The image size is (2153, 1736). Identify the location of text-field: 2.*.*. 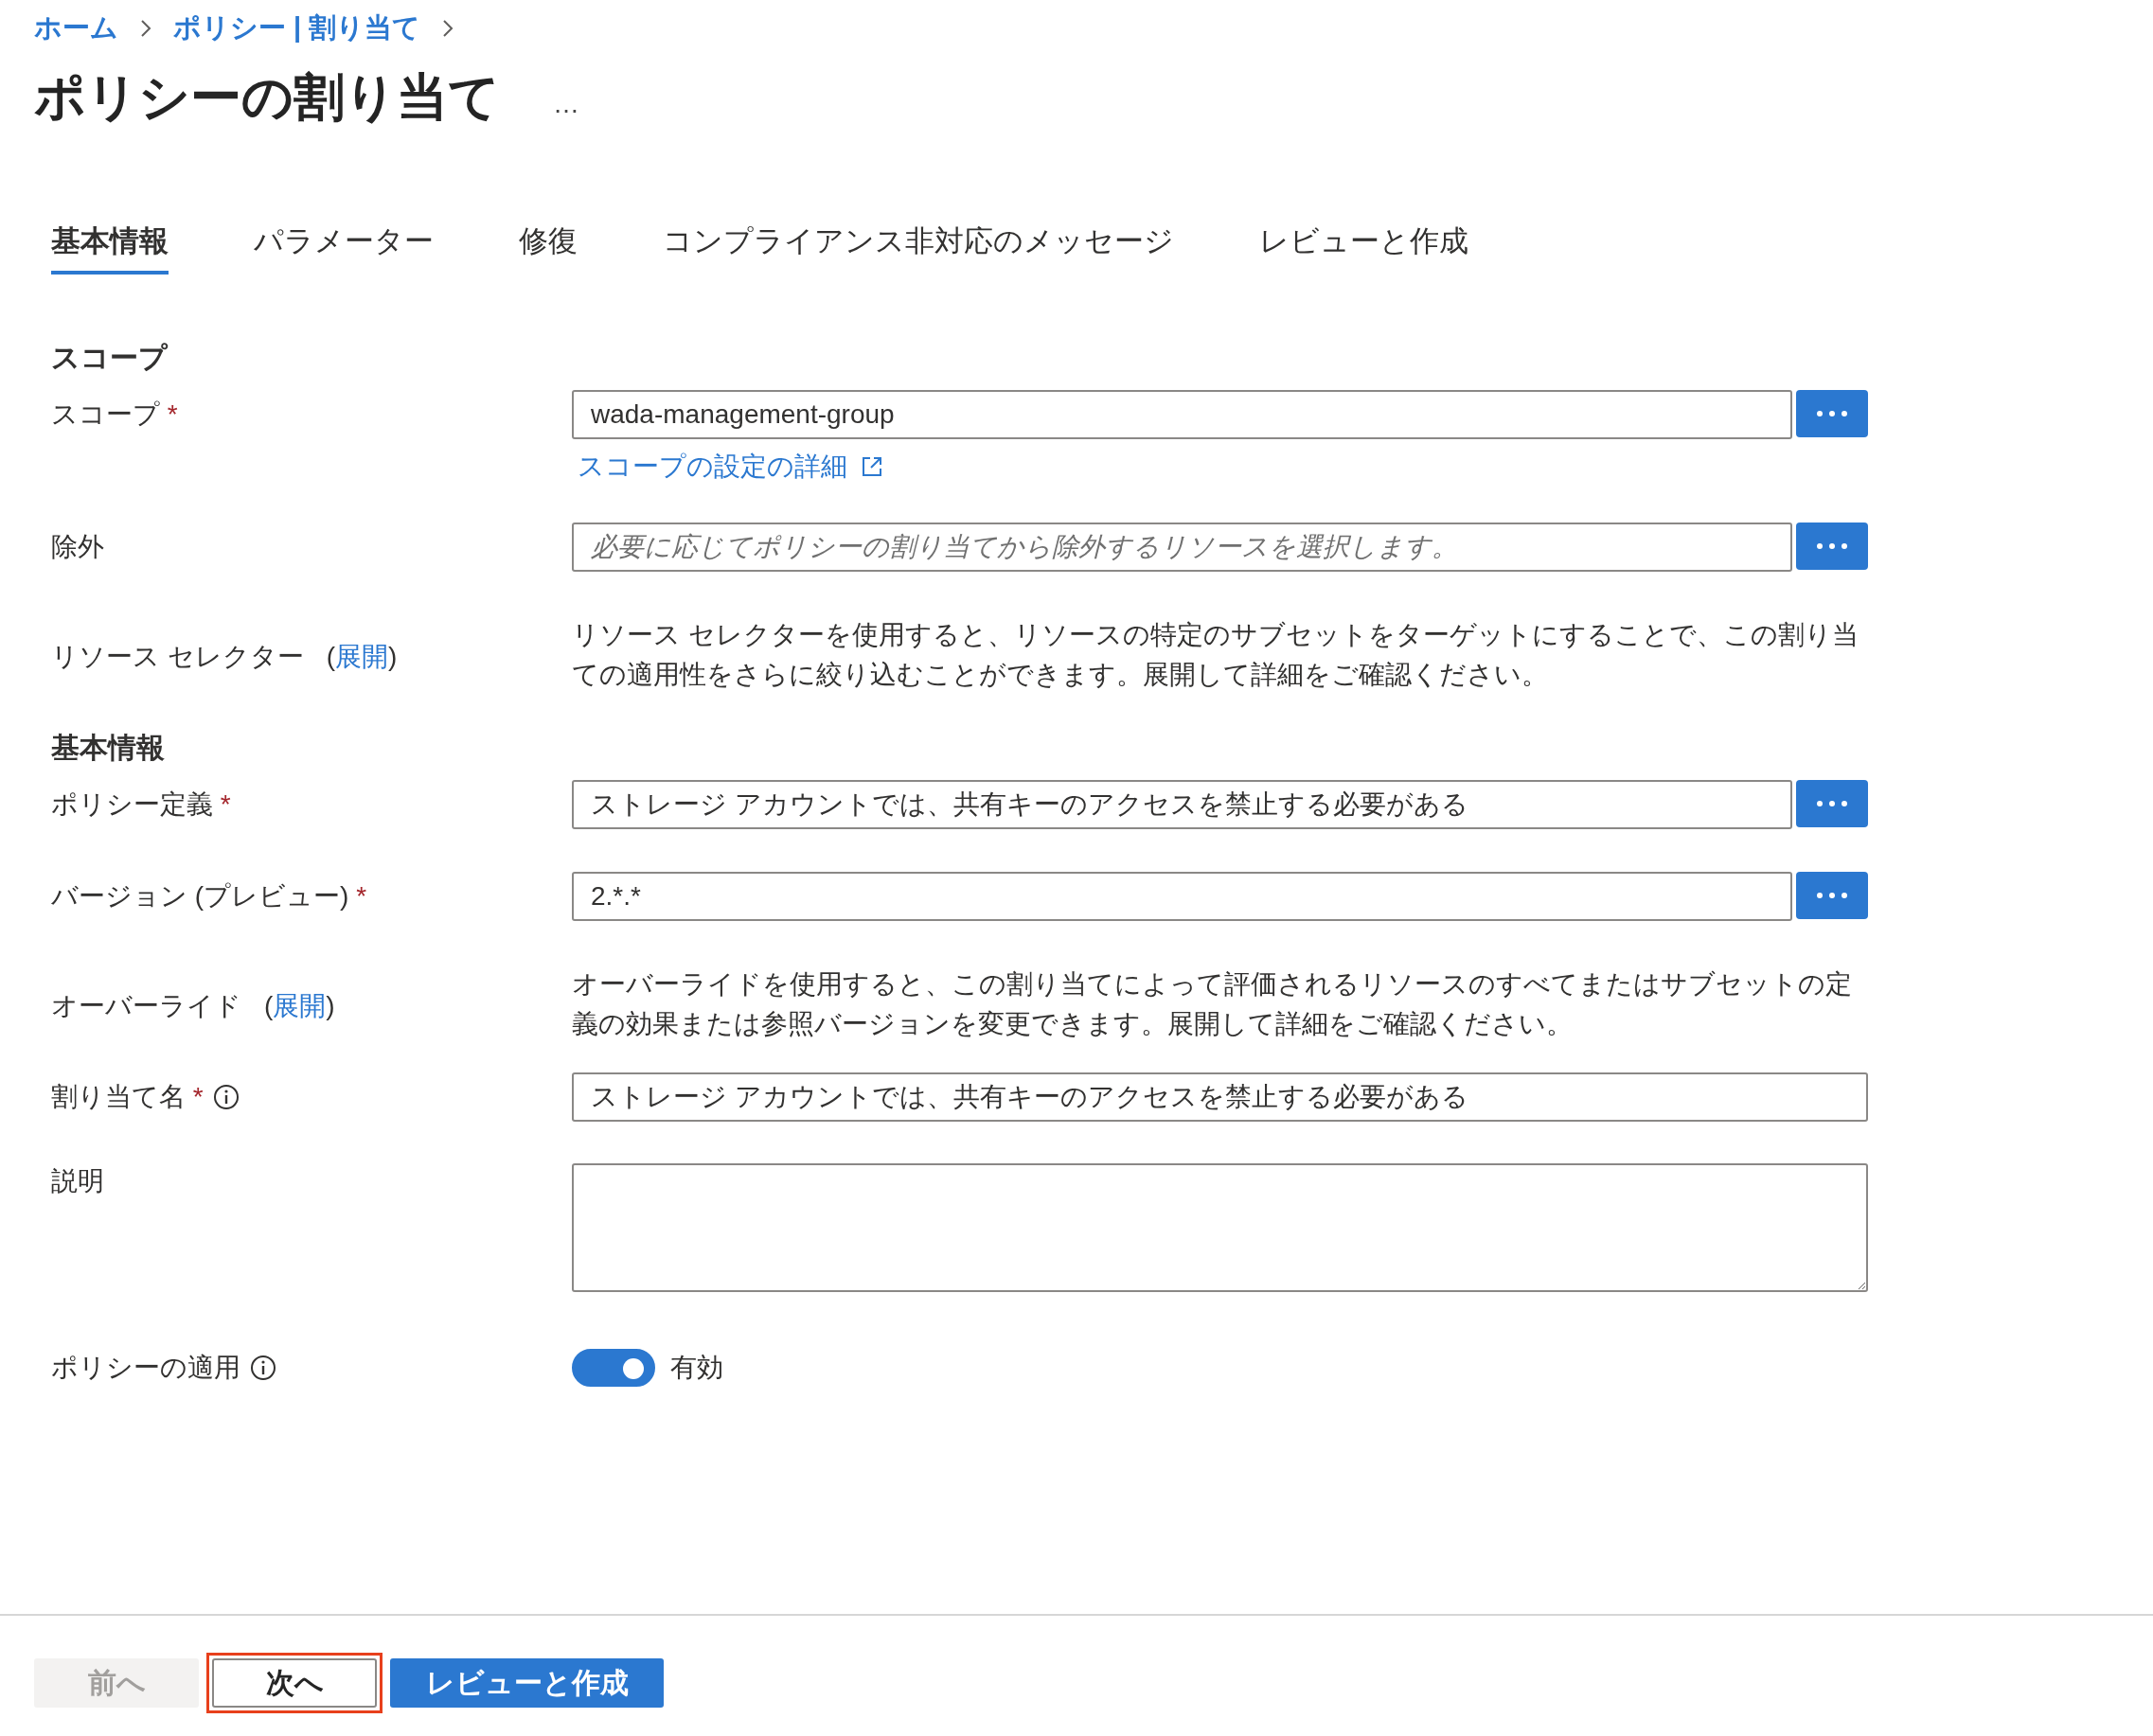
(1182, 896).